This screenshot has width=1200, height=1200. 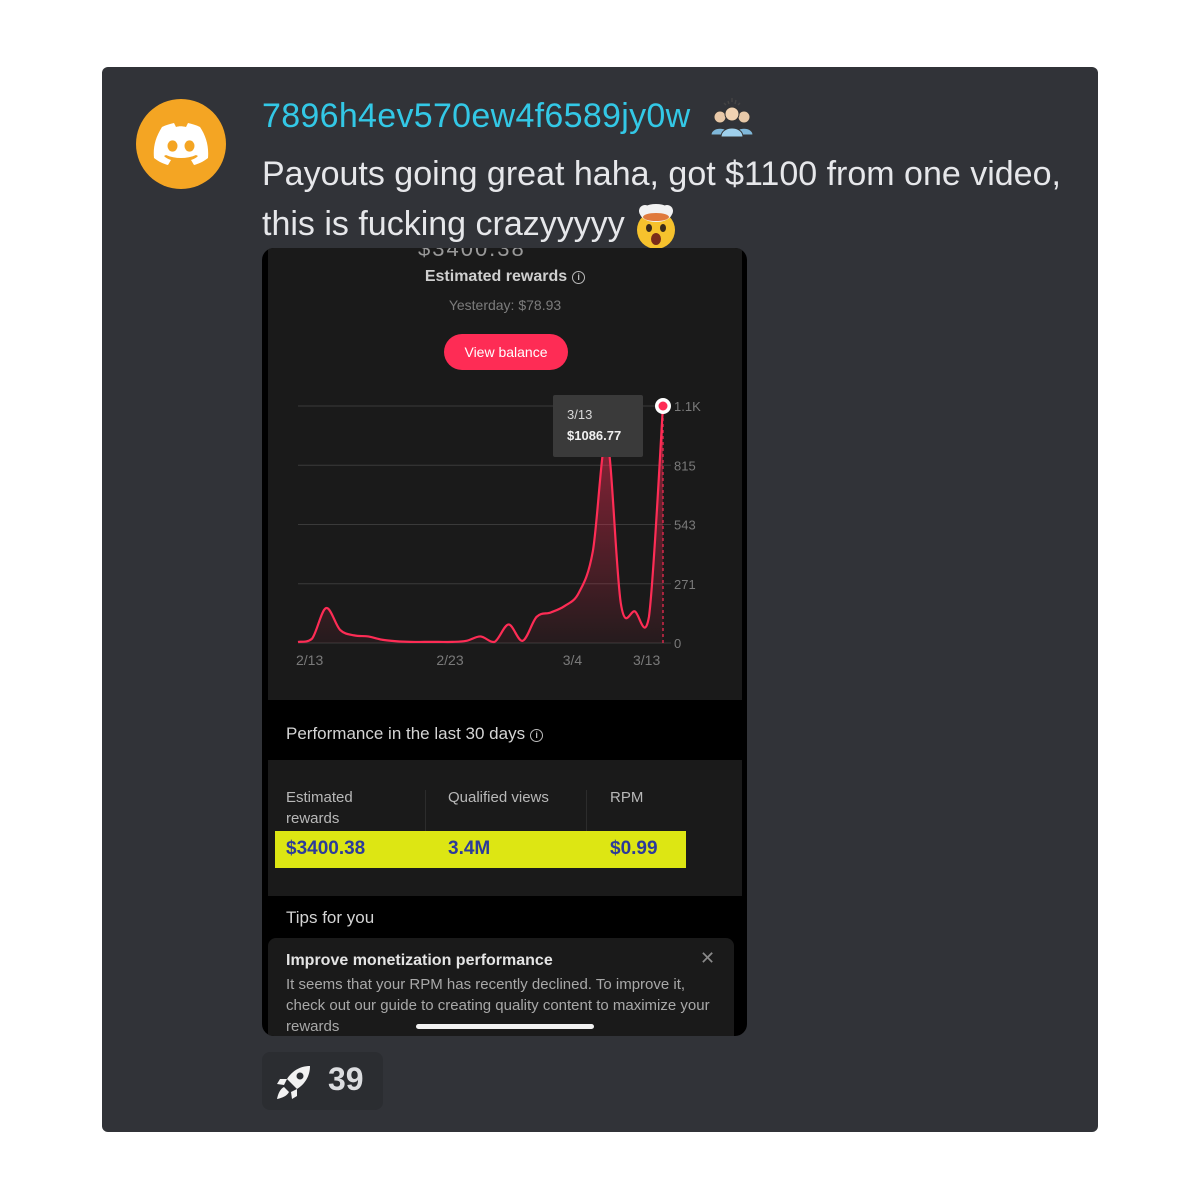 What do you see at coordinates (469, 848) in the screenshot?
I see `stat-value-qualified-views: 3.4M` at bounding box center [469, 848].